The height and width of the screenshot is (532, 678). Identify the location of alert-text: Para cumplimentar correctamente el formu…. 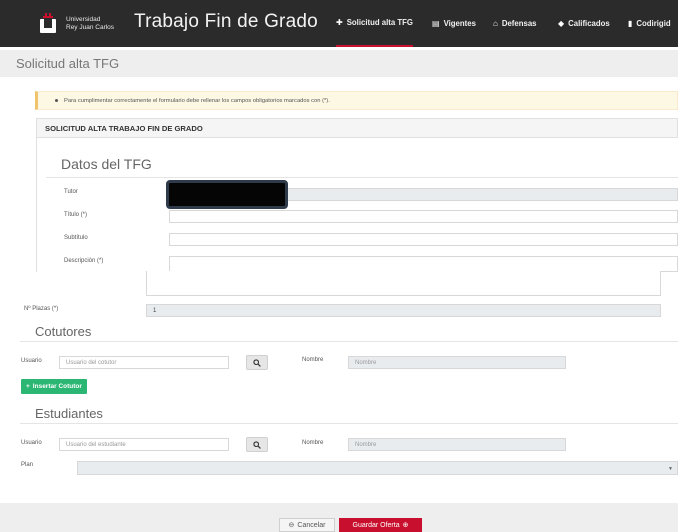
(197, 101).